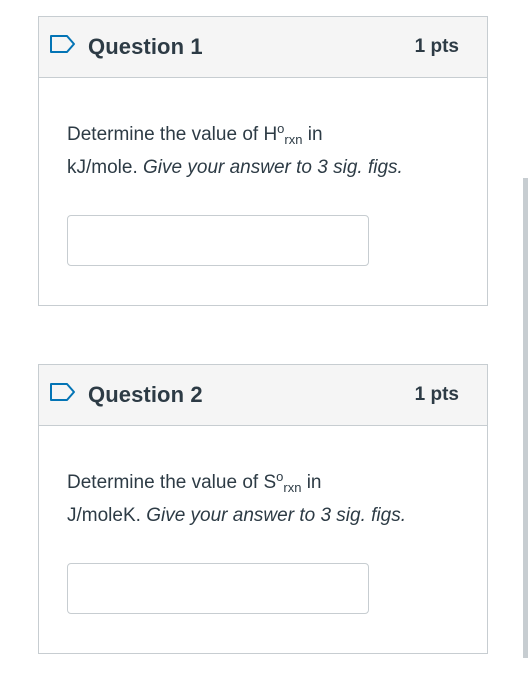 The image size is (528, 700). What do you see at coordinates (263, 395) in the screenshot?
I see `question-header: Question 2 1 pts` at bounding box center [263, 395].